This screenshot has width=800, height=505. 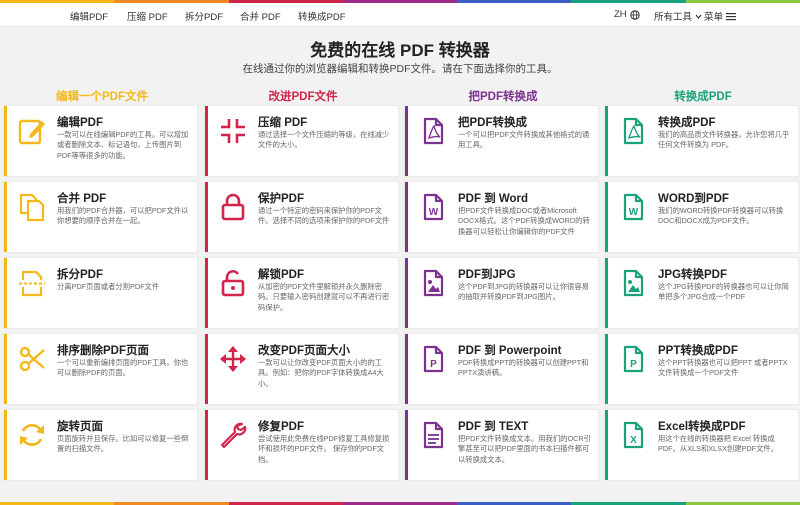 What do you see at coordinates (724, 140) in the screenshot?
I see `tool-card-description: 我们的高品质文件转换器，允许您将几乎任何文件转换为 PDF。` at bounding box center [724, 140].